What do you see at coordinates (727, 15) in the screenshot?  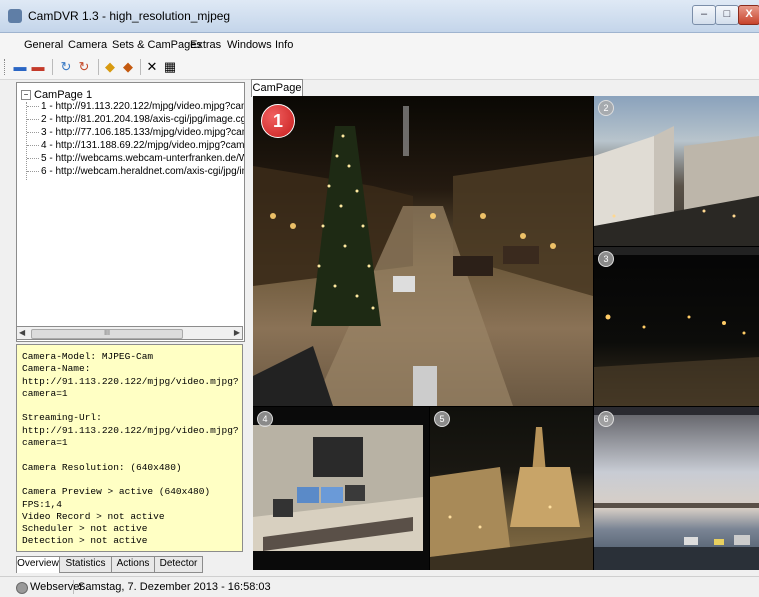 I see `maximize-button: □` at bounding box center [727, 15].